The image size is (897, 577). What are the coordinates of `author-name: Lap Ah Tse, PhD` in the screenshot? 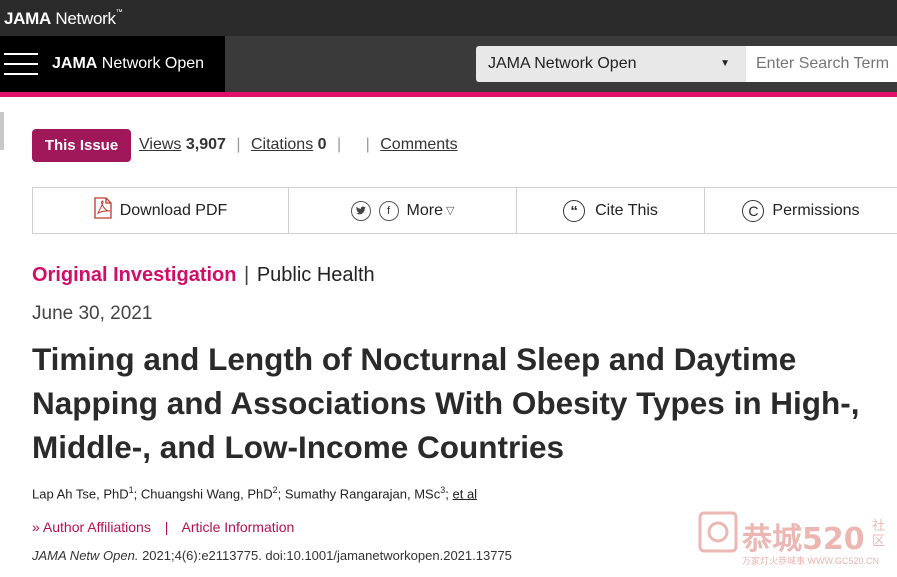 It's located at (80, 493).